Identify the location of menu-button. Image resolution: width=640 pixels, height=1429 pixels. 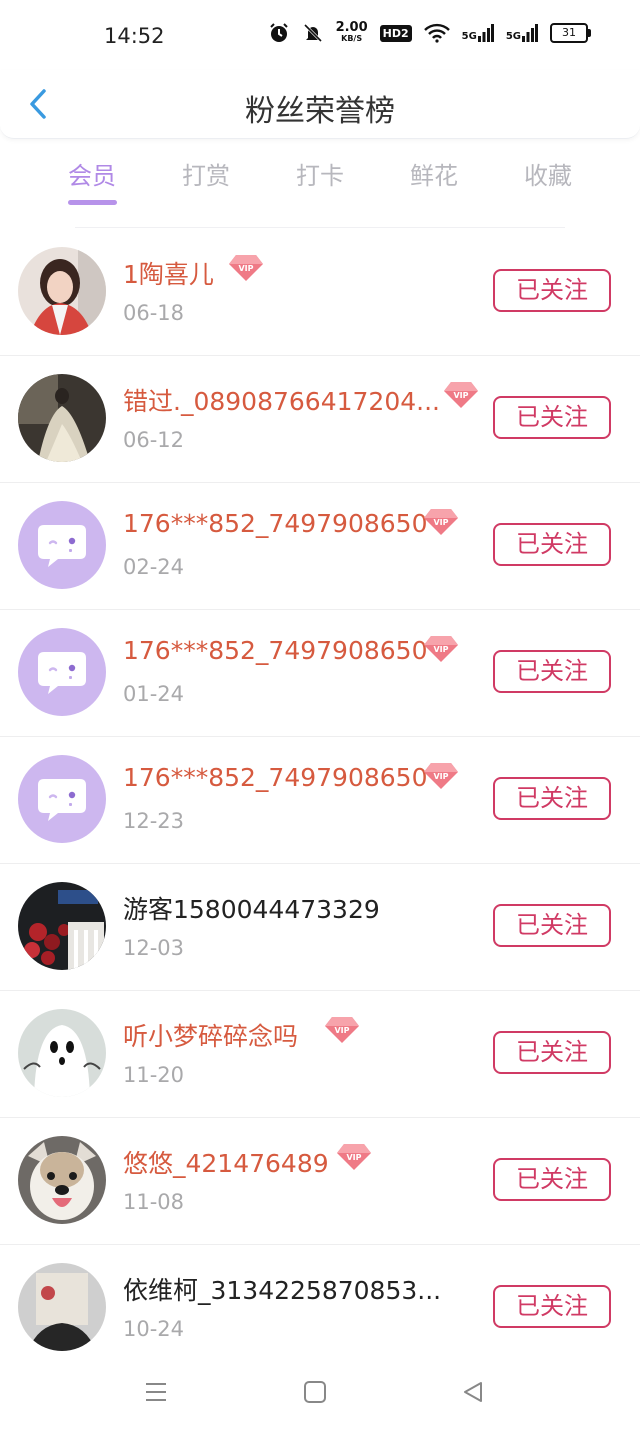
(156, 1392).